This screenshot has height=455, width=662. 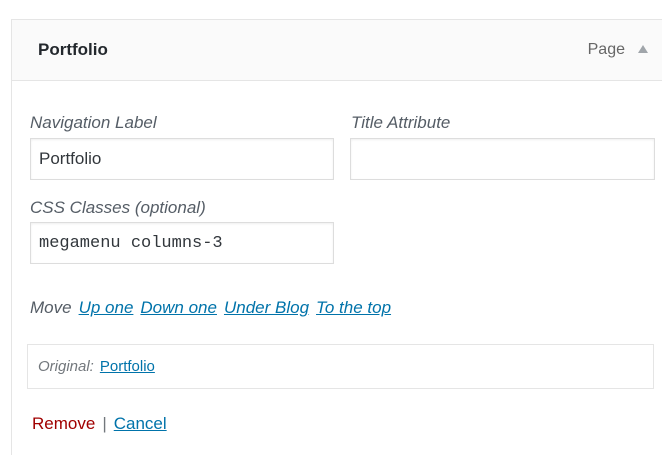 I want to click on cancel-link: Cancel, so click(x=140, y=423).